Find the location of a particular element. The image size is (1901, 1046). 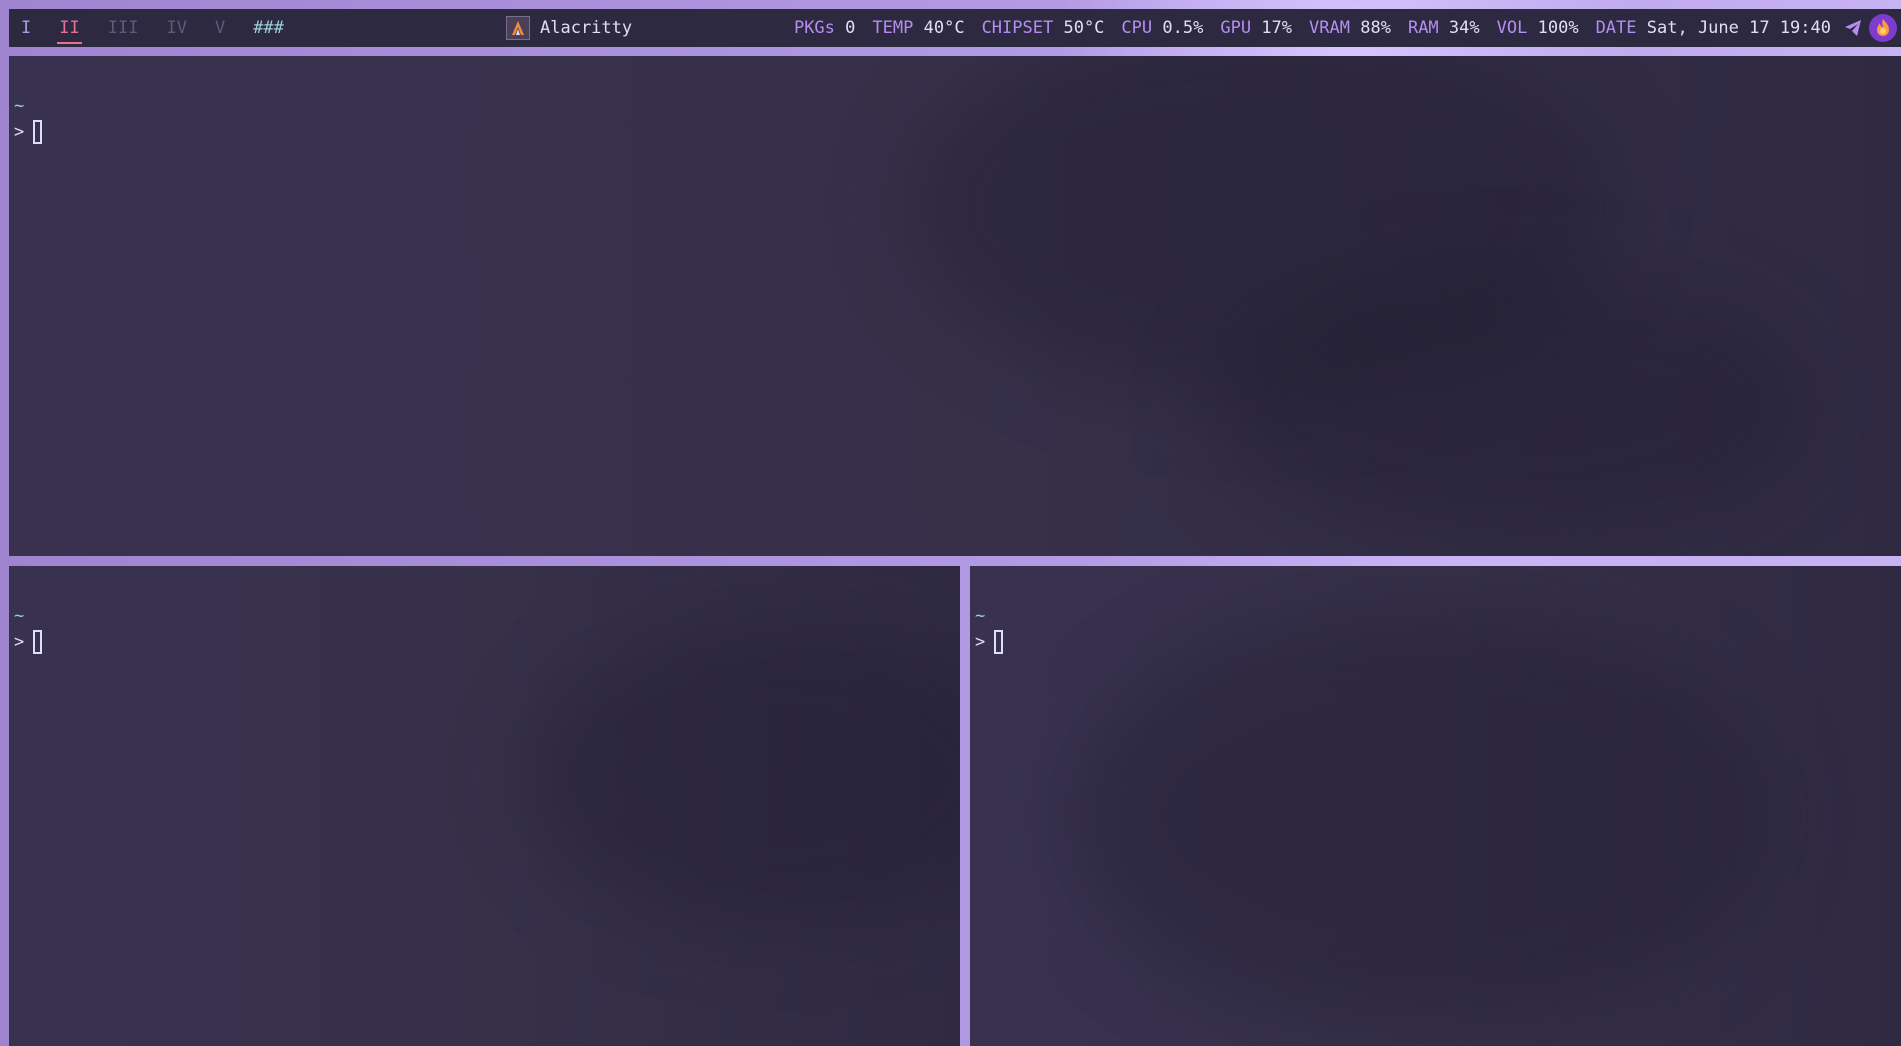

stat-pkgs: PKGs 0 is located at coordinates (824, 28).